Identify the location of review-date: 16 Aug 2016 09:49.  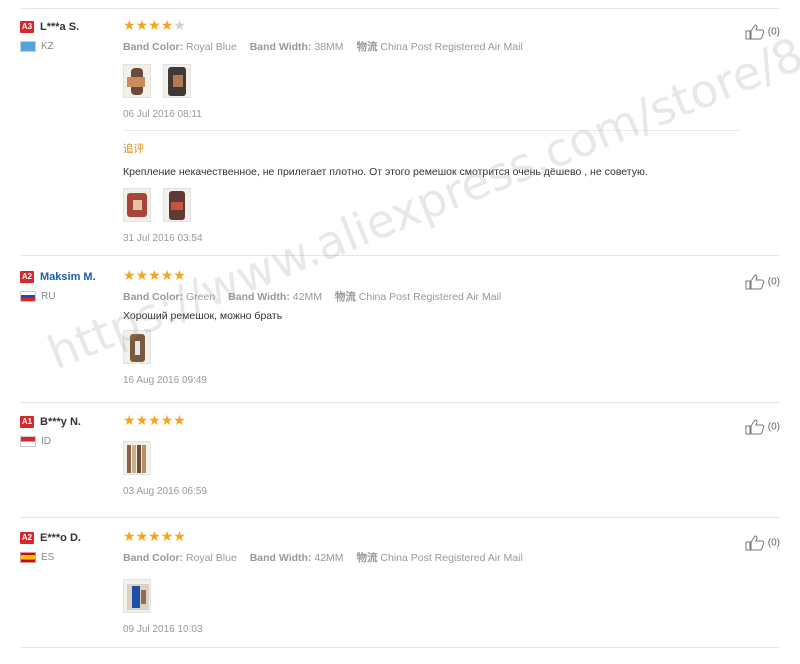
(165, 380).